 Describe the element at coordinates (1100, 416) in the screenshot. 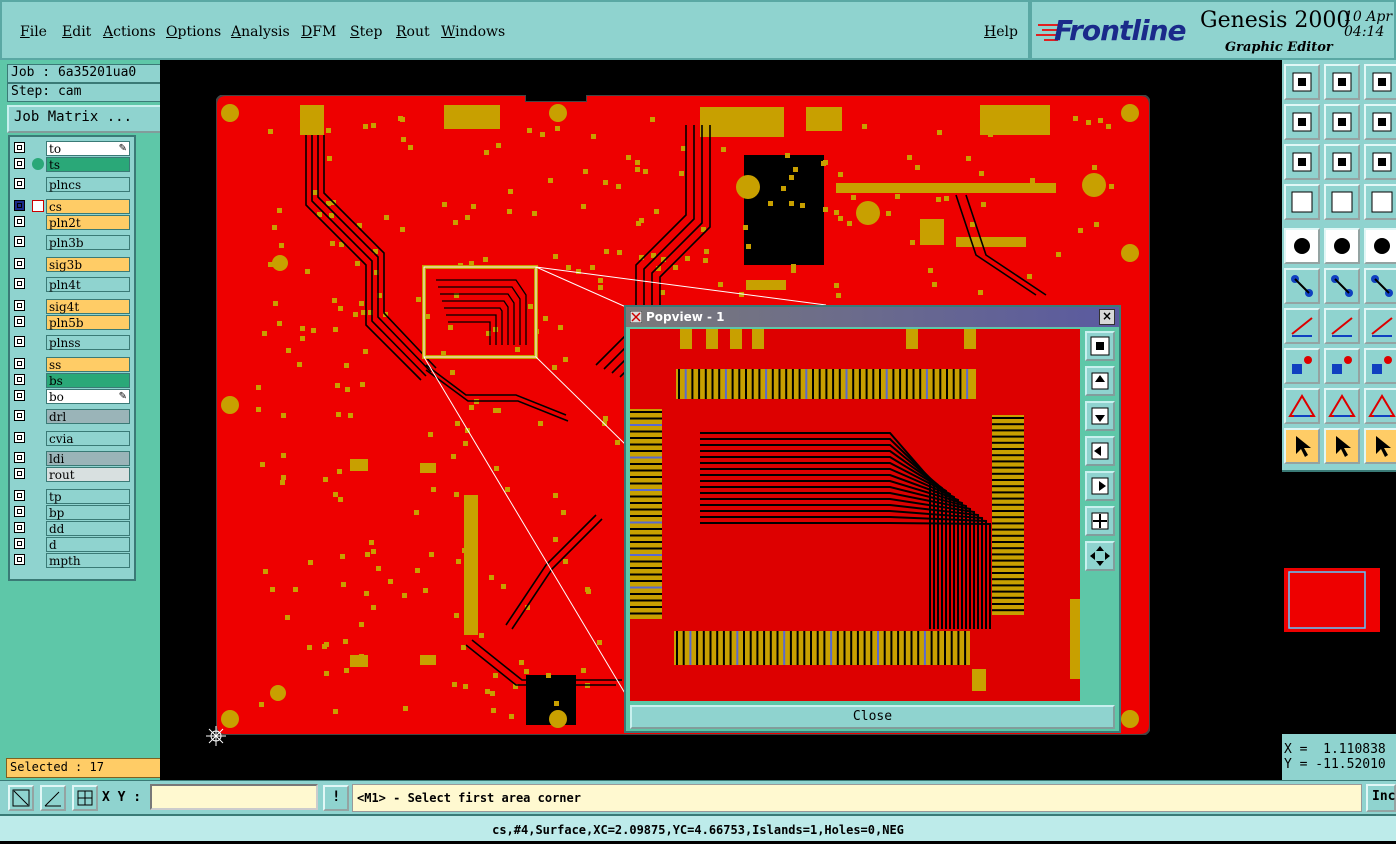

I see `popview-pan-down-button` at that location.